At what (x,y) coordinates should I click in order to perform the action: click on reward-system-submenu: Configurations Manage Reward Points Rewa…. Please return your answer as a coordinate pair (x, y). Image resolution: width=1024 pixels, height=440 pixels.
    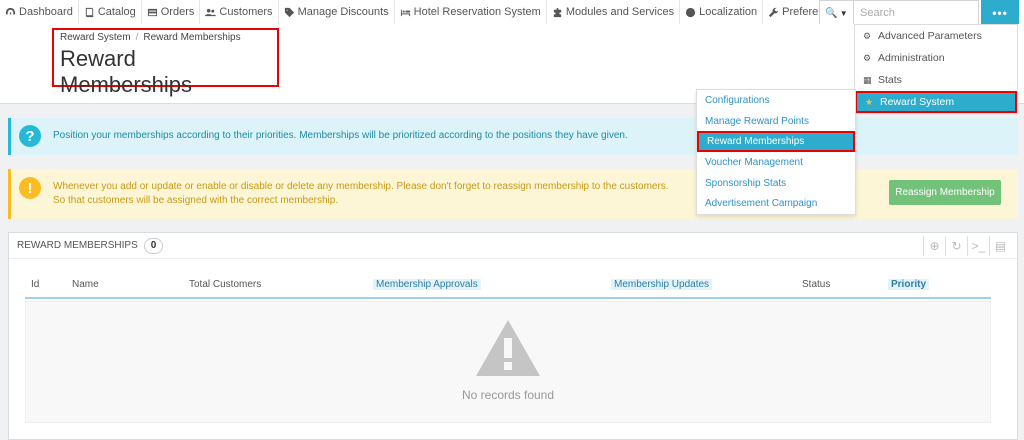
    Looking at the image, I should click on (776, 152).